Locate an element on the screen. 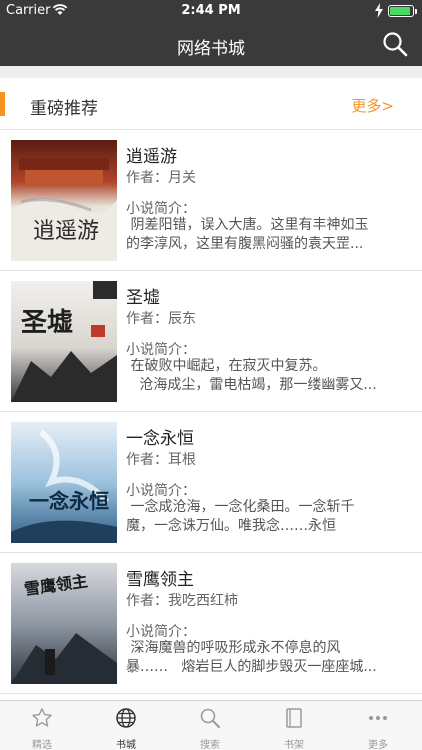 The height and width of the screenshot is (750, 422). book-author: 作者：我吃西红柿 is located at coordinates (182, 601).